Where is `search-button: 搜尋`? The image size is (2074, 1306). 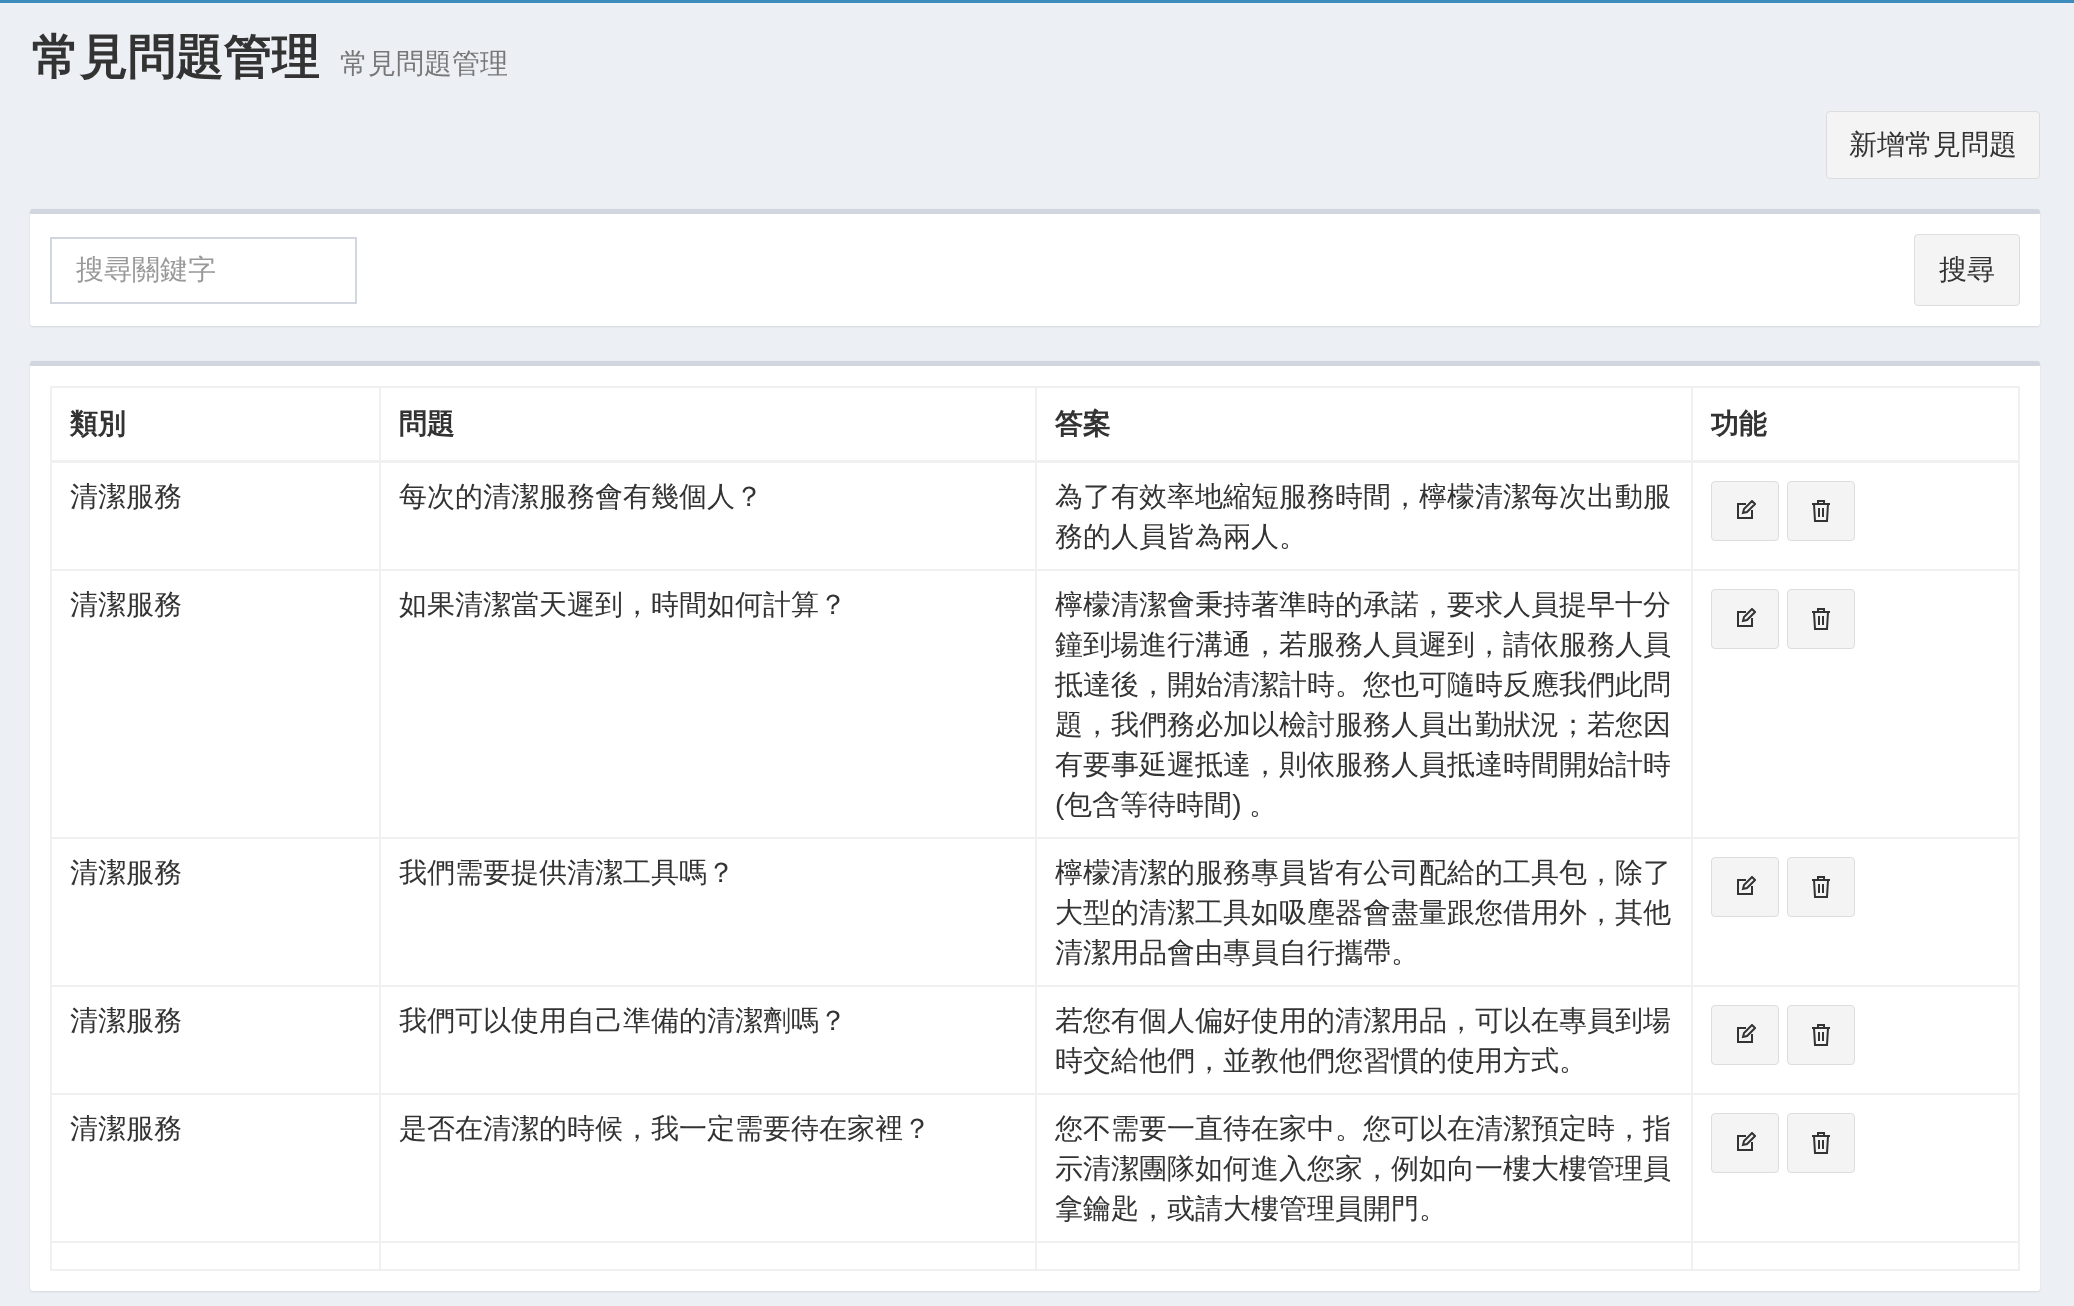
search-button: 搜尋 is located at coordinates (1967, 270).